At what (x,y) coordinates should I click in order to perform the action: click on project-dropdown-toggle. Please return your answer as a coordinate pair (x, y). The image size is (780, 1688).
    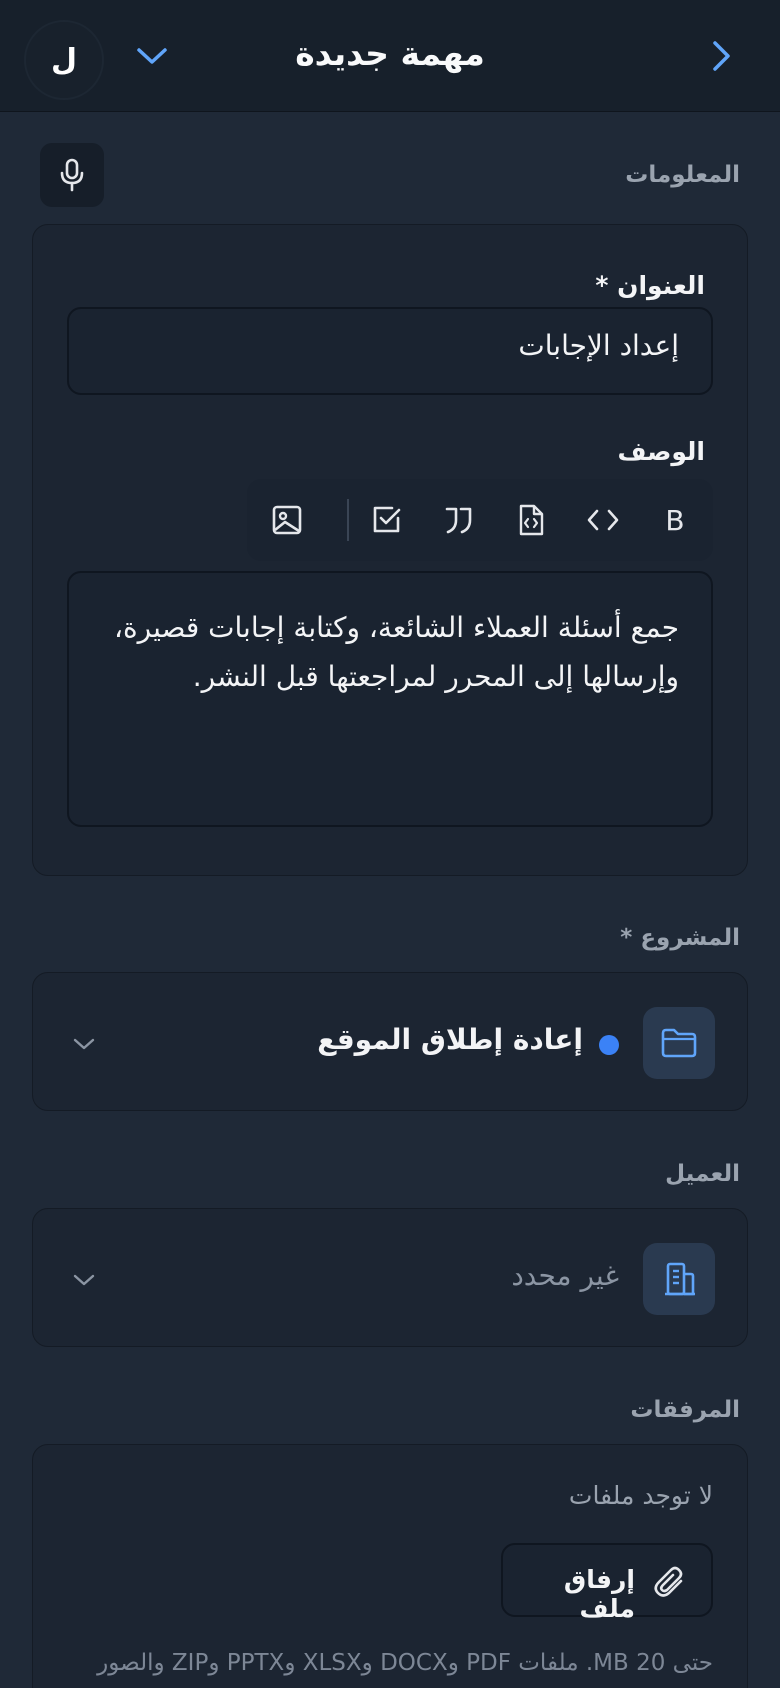
    Looking at the image, I should click on (84, 1044).